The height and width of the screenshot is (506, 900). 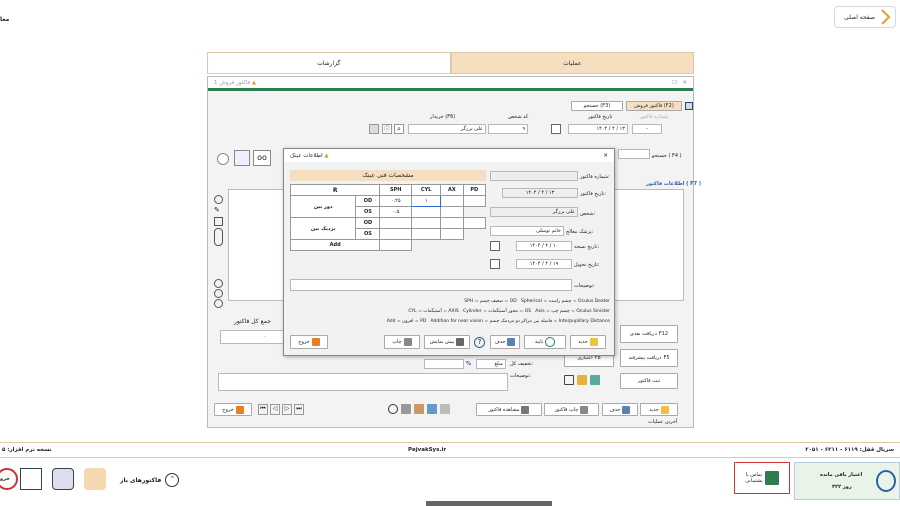 What do you see at coordinates (479, 342) in the screenshot?
I see `help-icon: ?` at bounding box center [479, 342].